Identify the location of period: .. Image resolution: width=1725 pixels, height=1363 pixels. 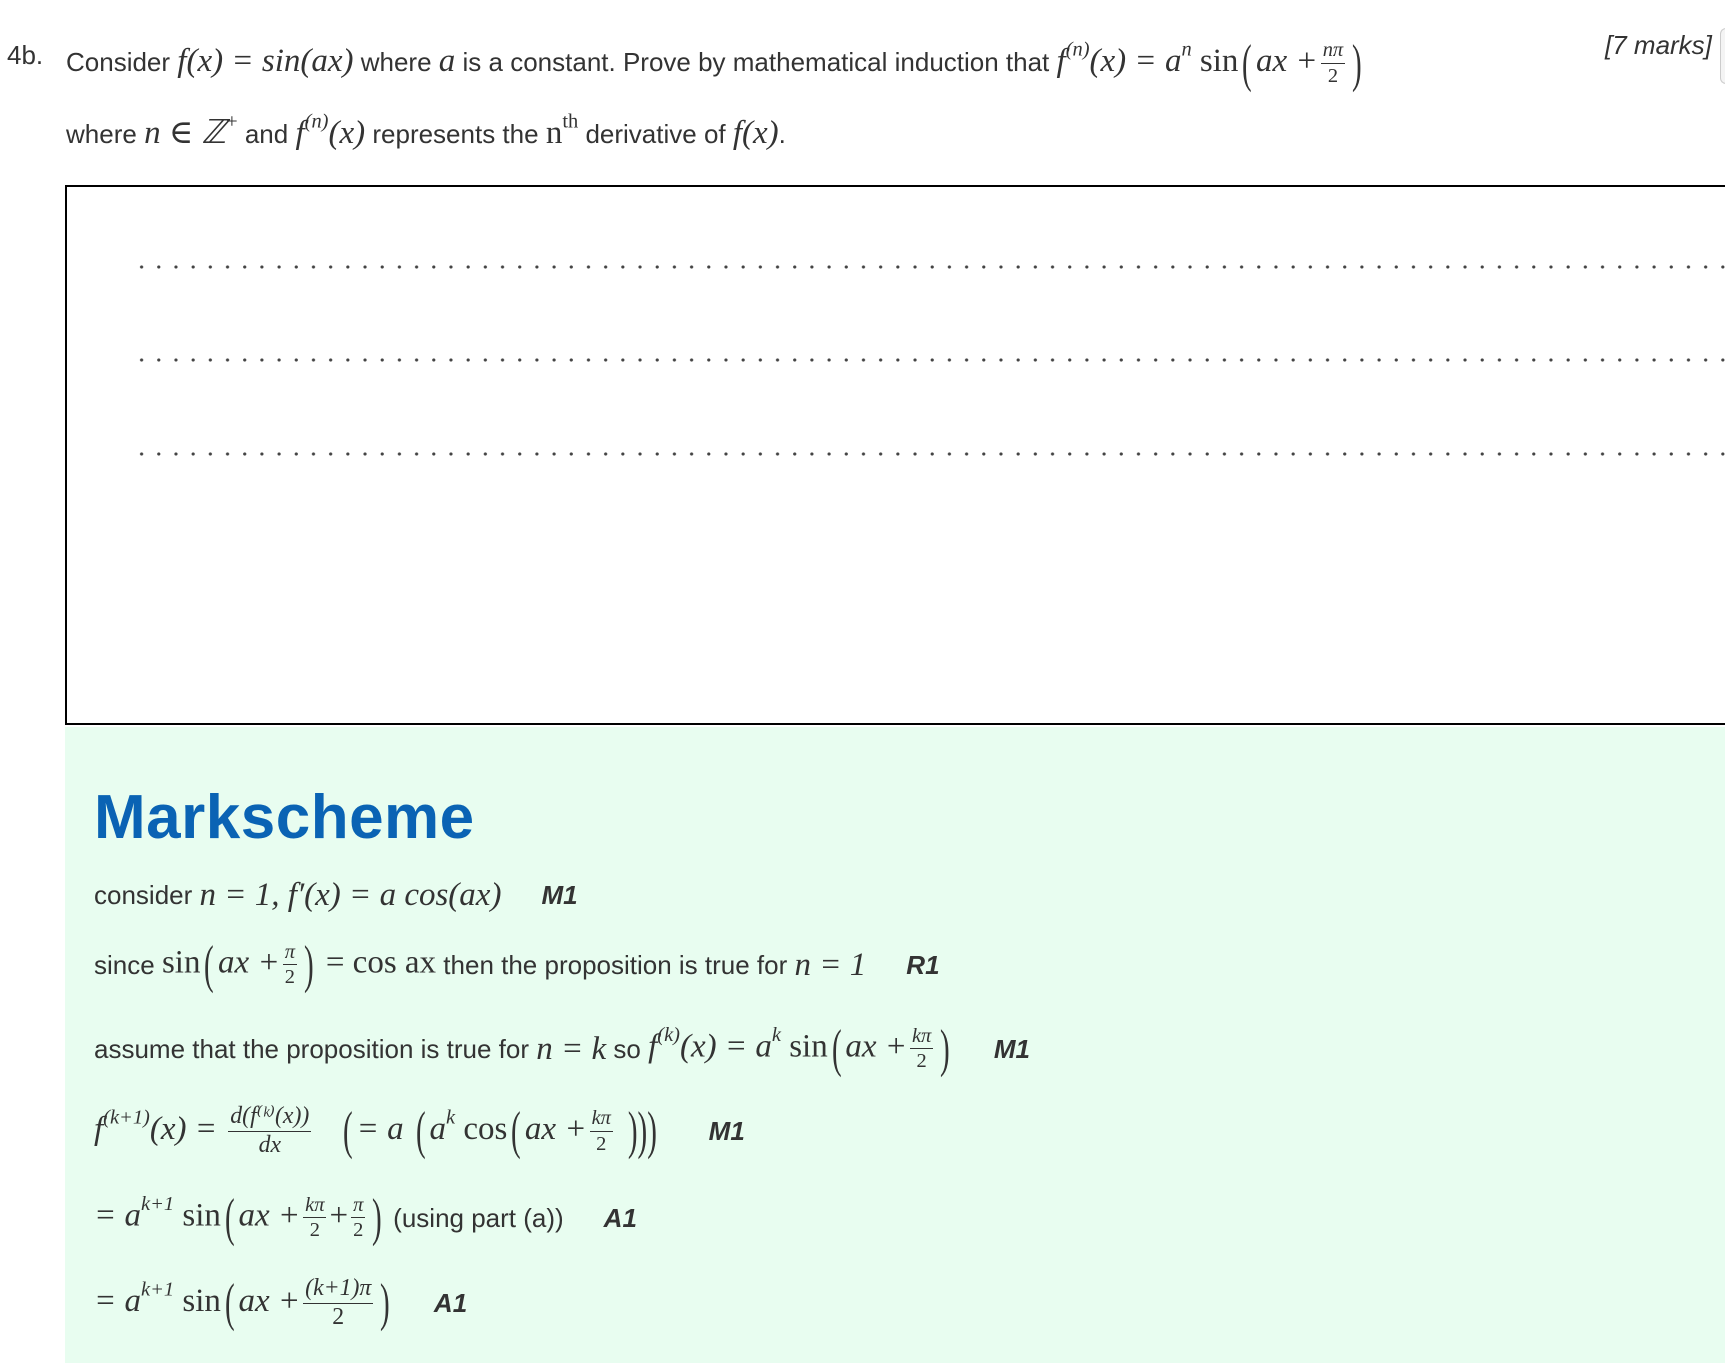
(782, 134).